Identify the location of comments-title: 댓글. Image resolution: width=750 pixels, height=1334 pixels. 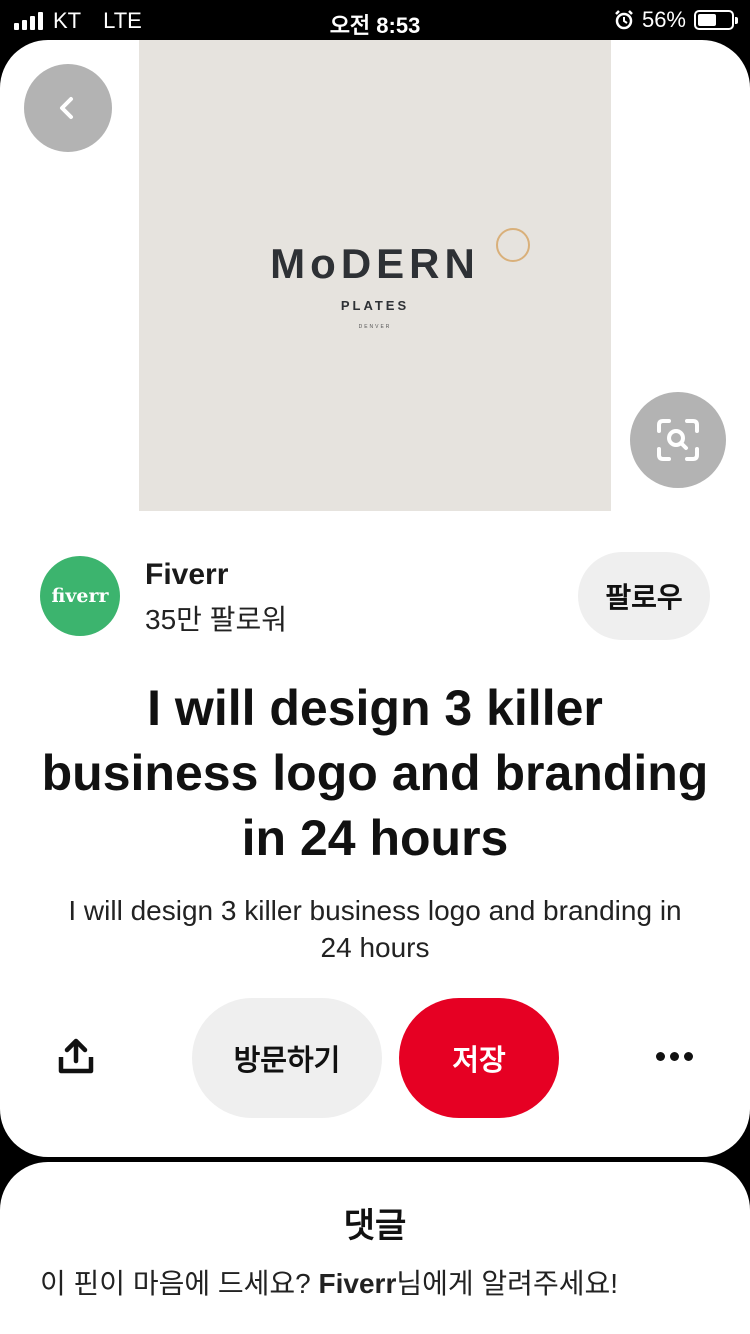
(375, 1226).